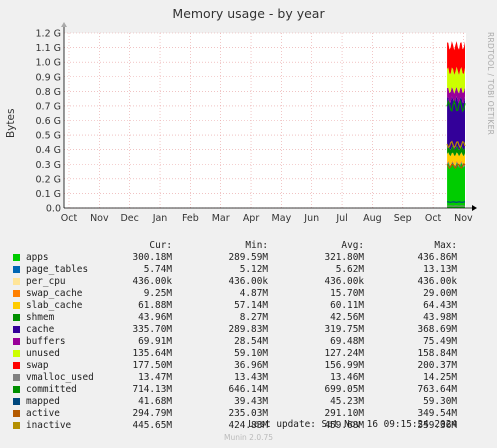 This screenshot has width=497, height=448. I want to click on y-tick-label: 0.9 G, so click(49, 77).